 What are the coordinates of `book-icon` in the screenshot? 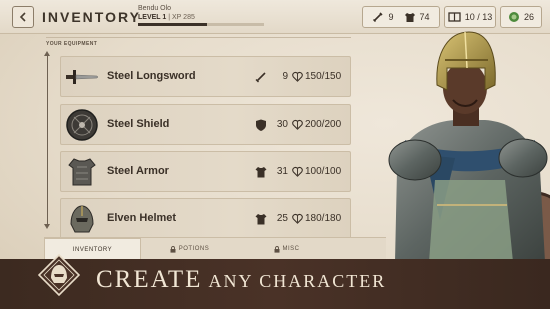 It's located at (454, 17).